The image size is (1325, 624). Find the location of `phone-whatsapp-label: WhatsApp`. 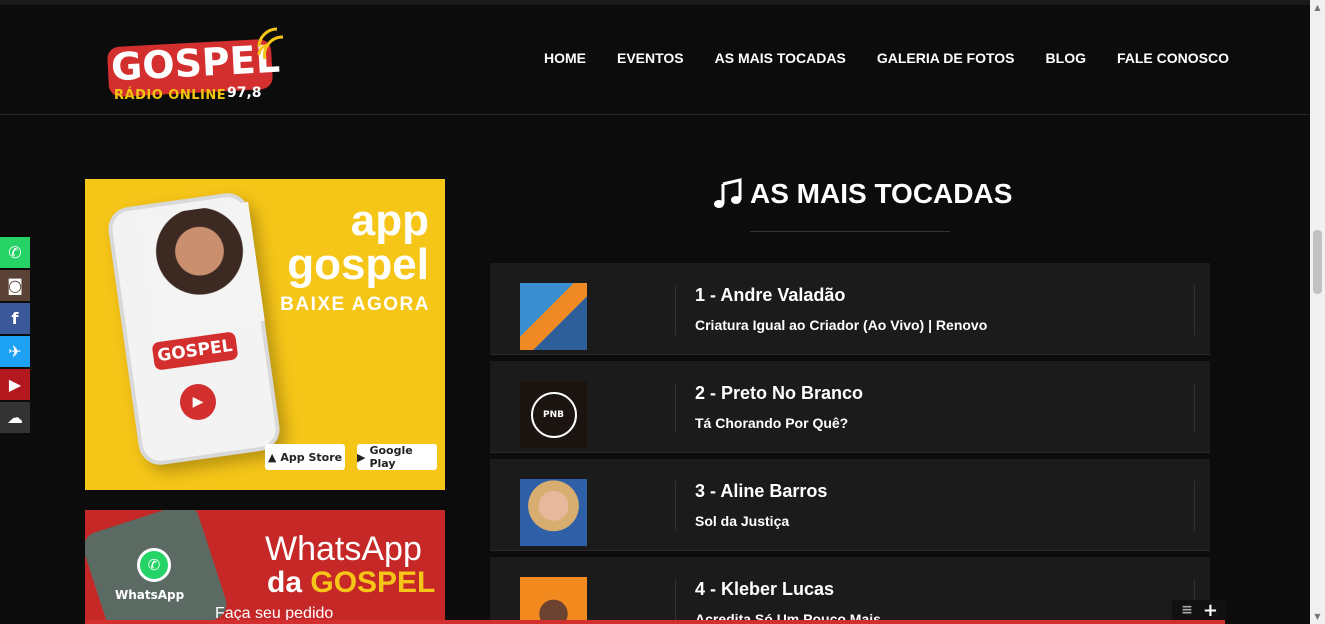

phone-whatsapp-label: WhatsApp is located at coordinates (150, 595).